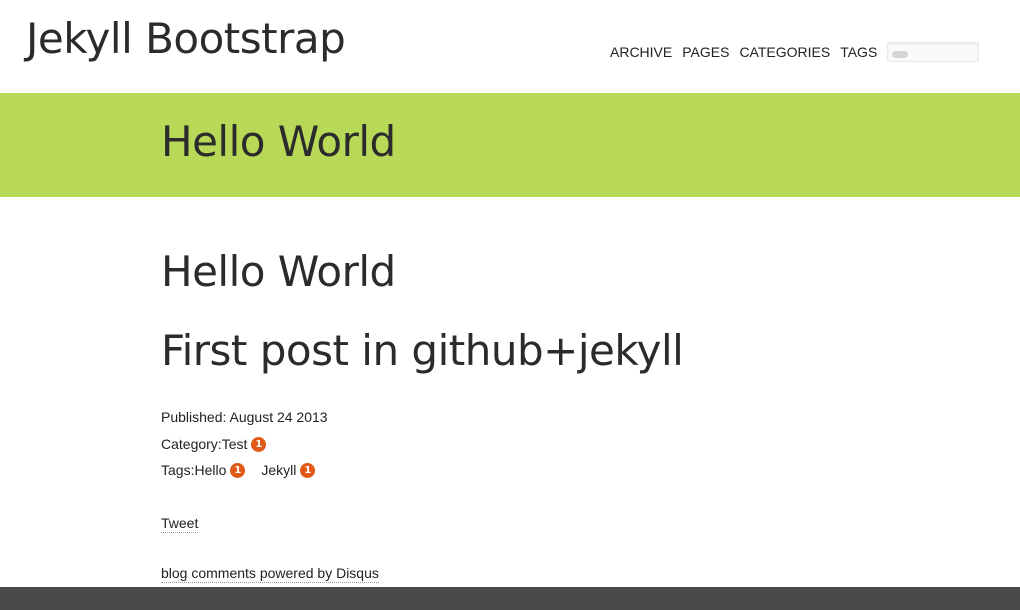  Describe the element at coordinates (278, 271) in the screenshot. I see `post-title: Hello World` at that location.